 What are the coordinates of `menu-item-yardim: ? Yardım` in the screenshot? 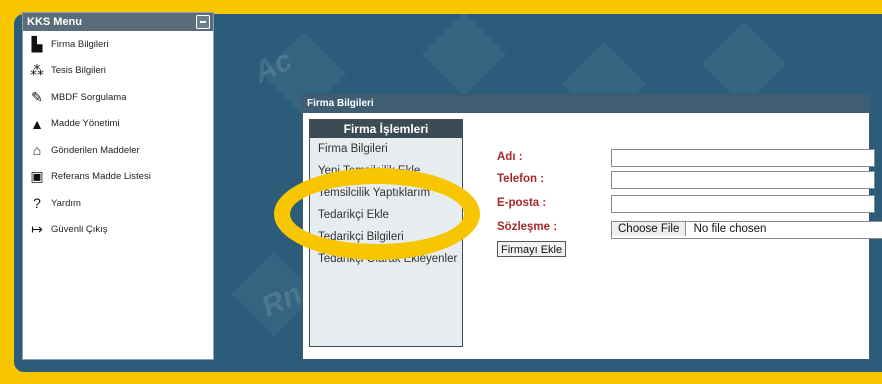 It's located at (118, 203).